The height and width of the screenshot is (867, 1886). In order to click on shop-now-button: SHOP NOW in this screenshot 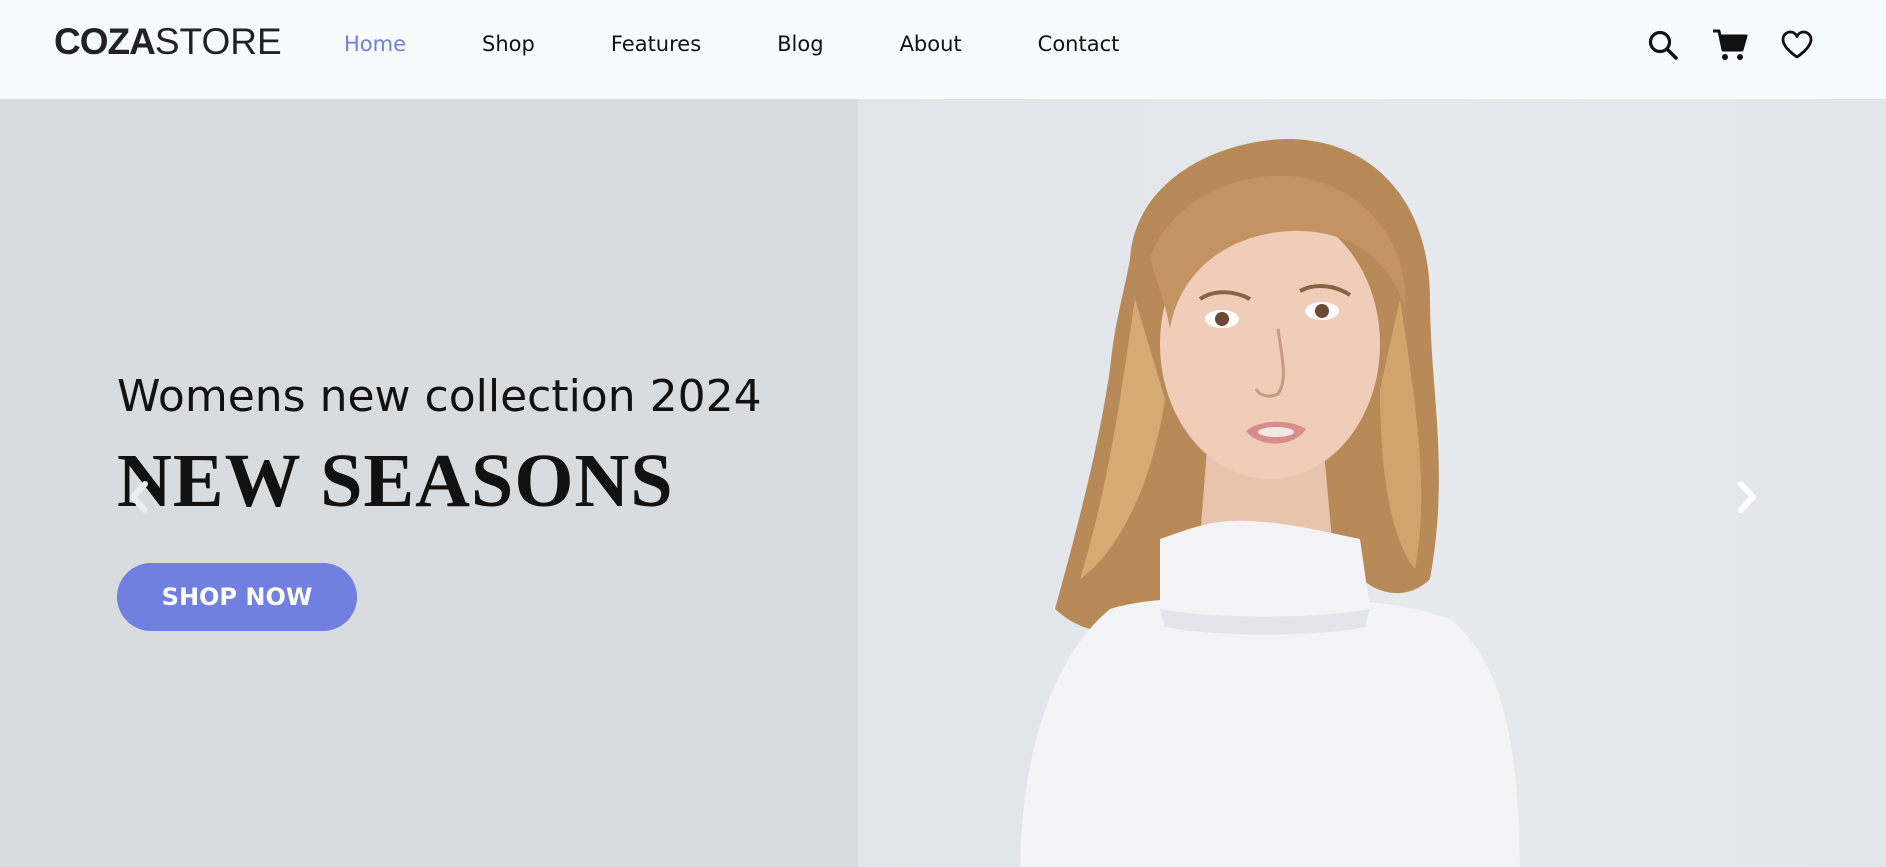, I will do `click(237, 597)`.